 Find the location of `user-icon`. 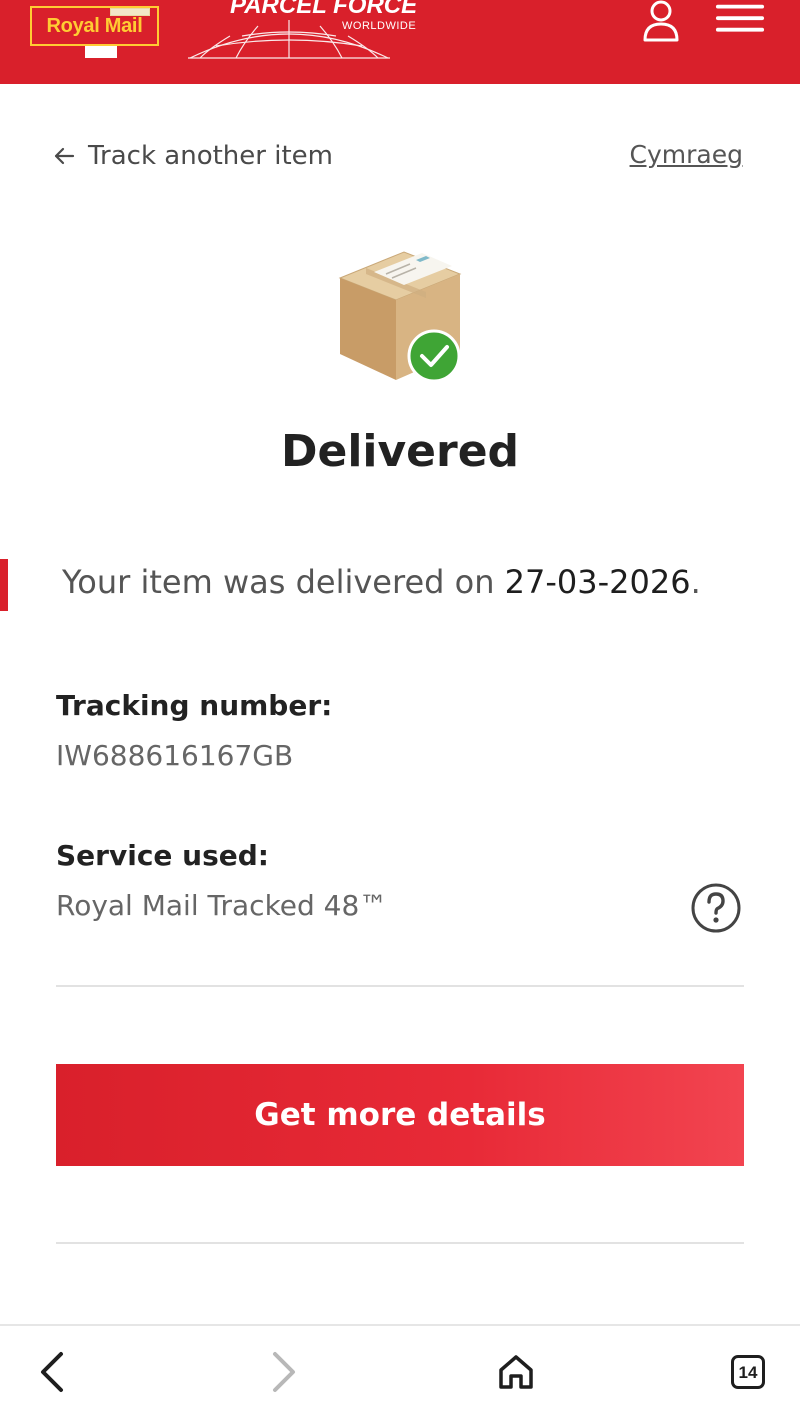

user-icon is located at coordinates (661, 21).